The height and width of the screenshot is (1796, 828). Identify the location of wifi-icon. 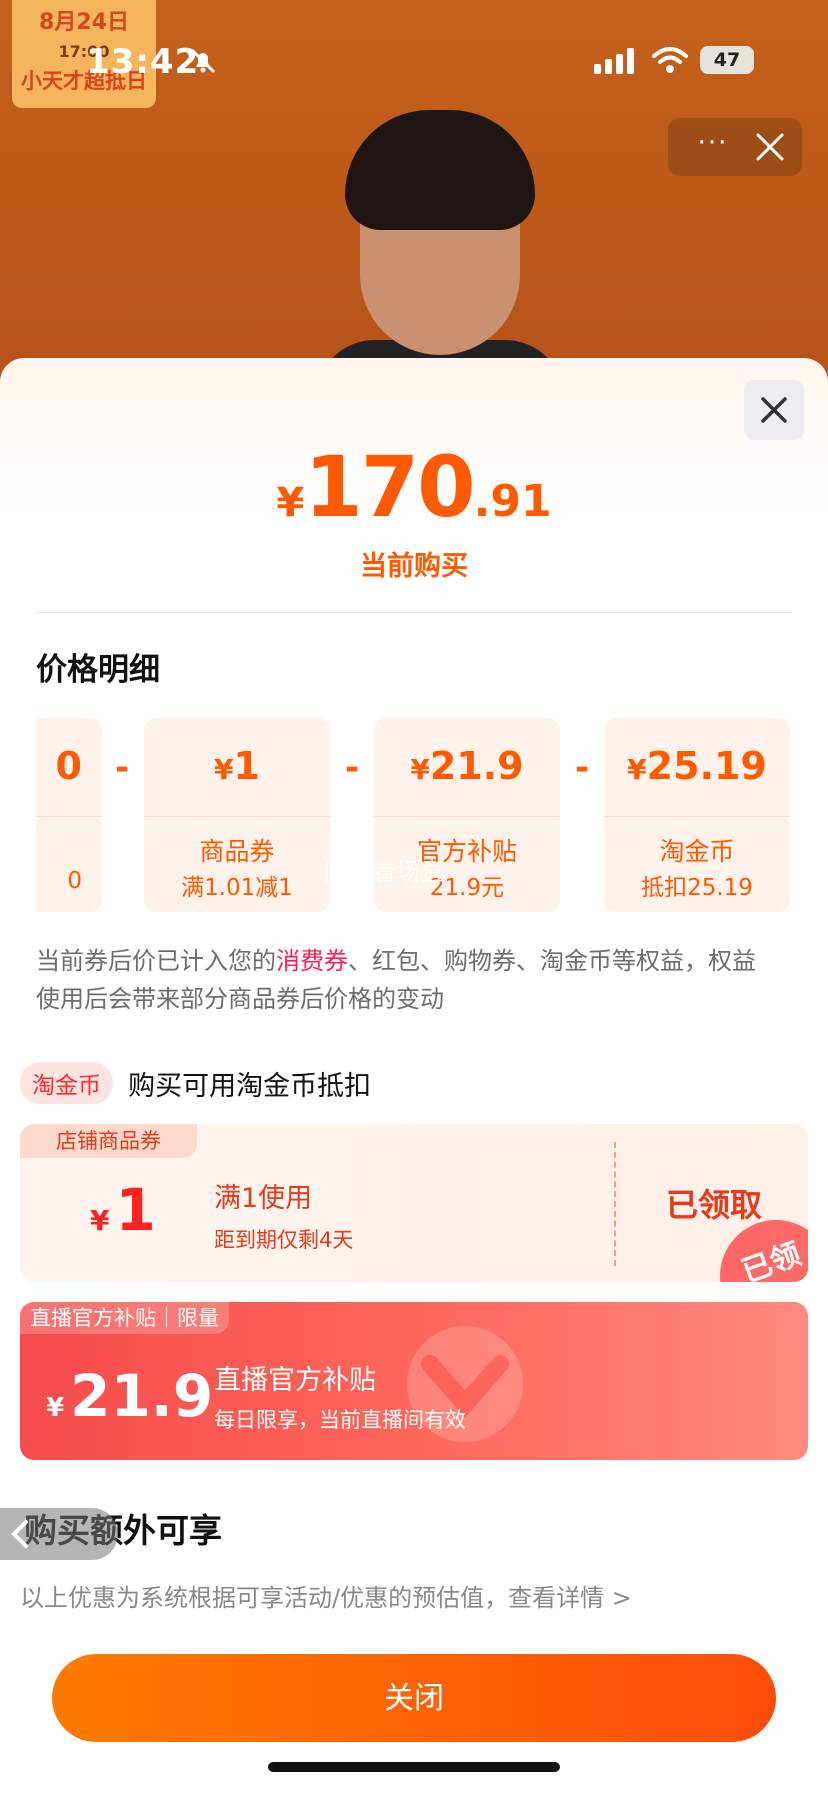
(670, 60).